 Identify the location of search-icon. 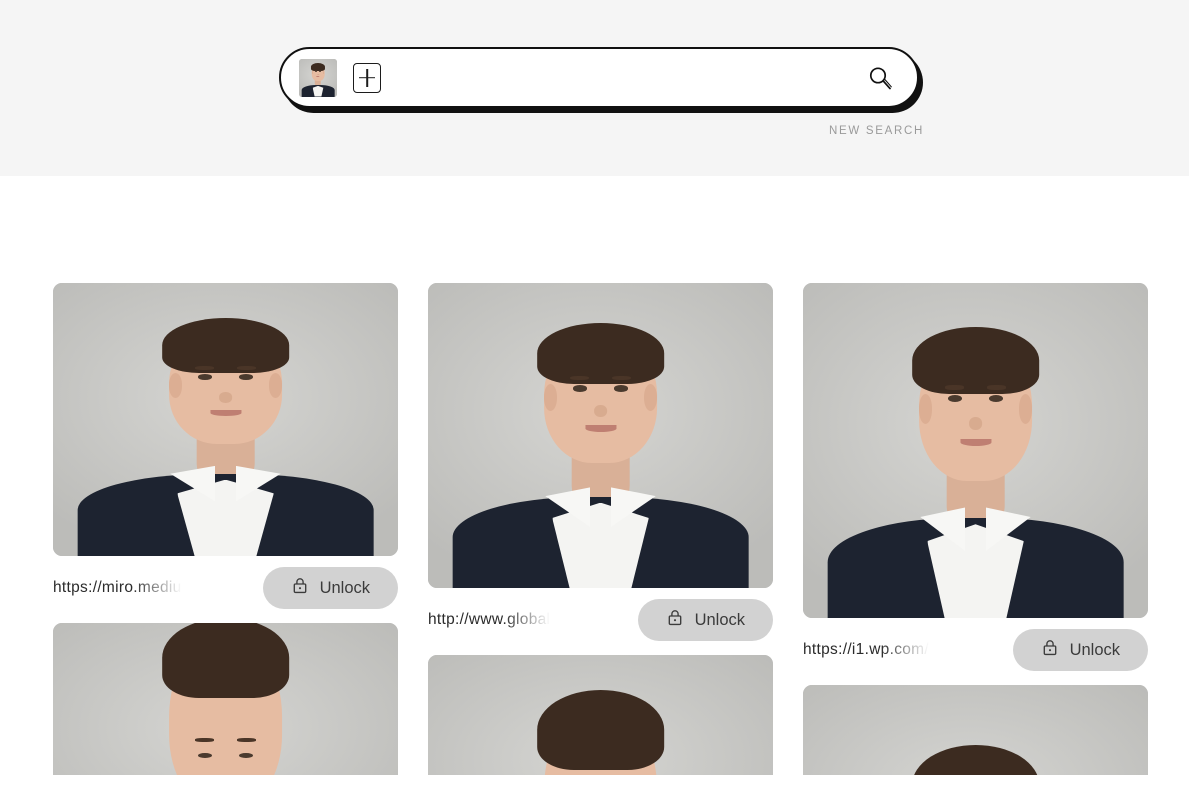
(880, 78).